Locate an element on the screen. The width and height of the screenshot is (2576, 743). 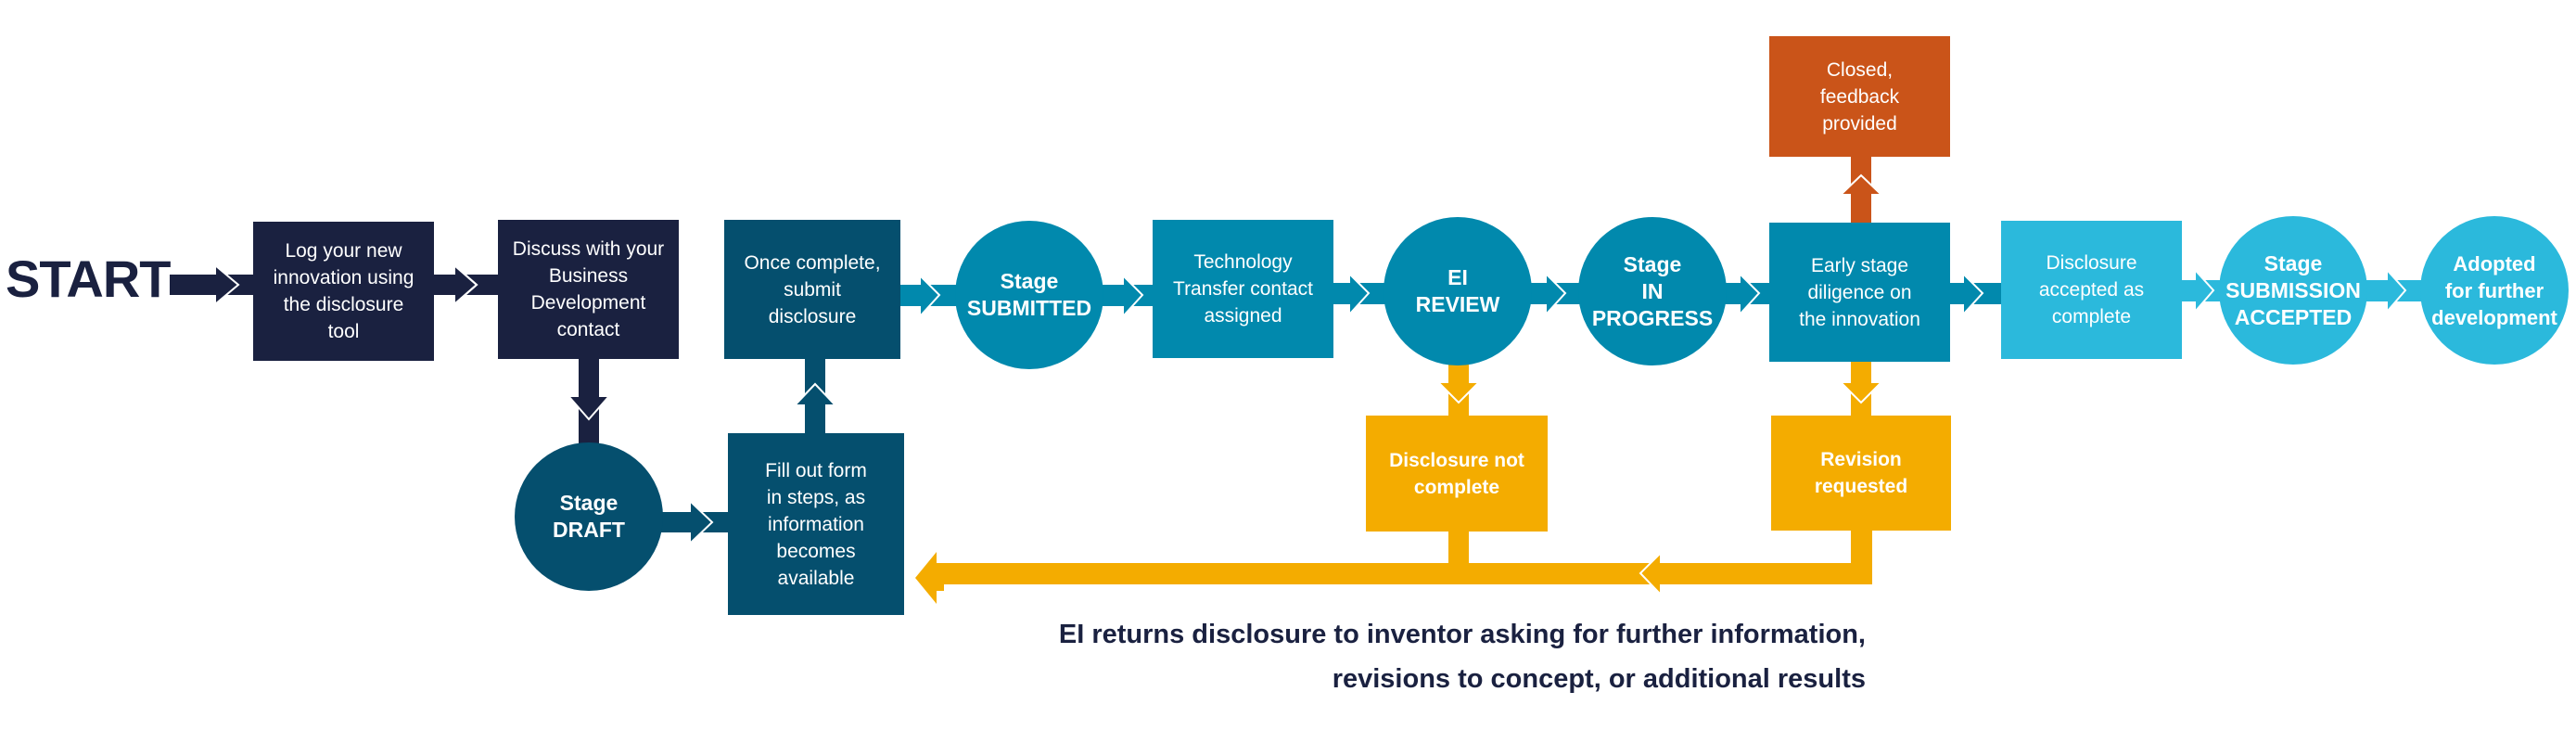
step-submit-disclosure: Once complete, submit disclosure is located at coordinates (812, 289).